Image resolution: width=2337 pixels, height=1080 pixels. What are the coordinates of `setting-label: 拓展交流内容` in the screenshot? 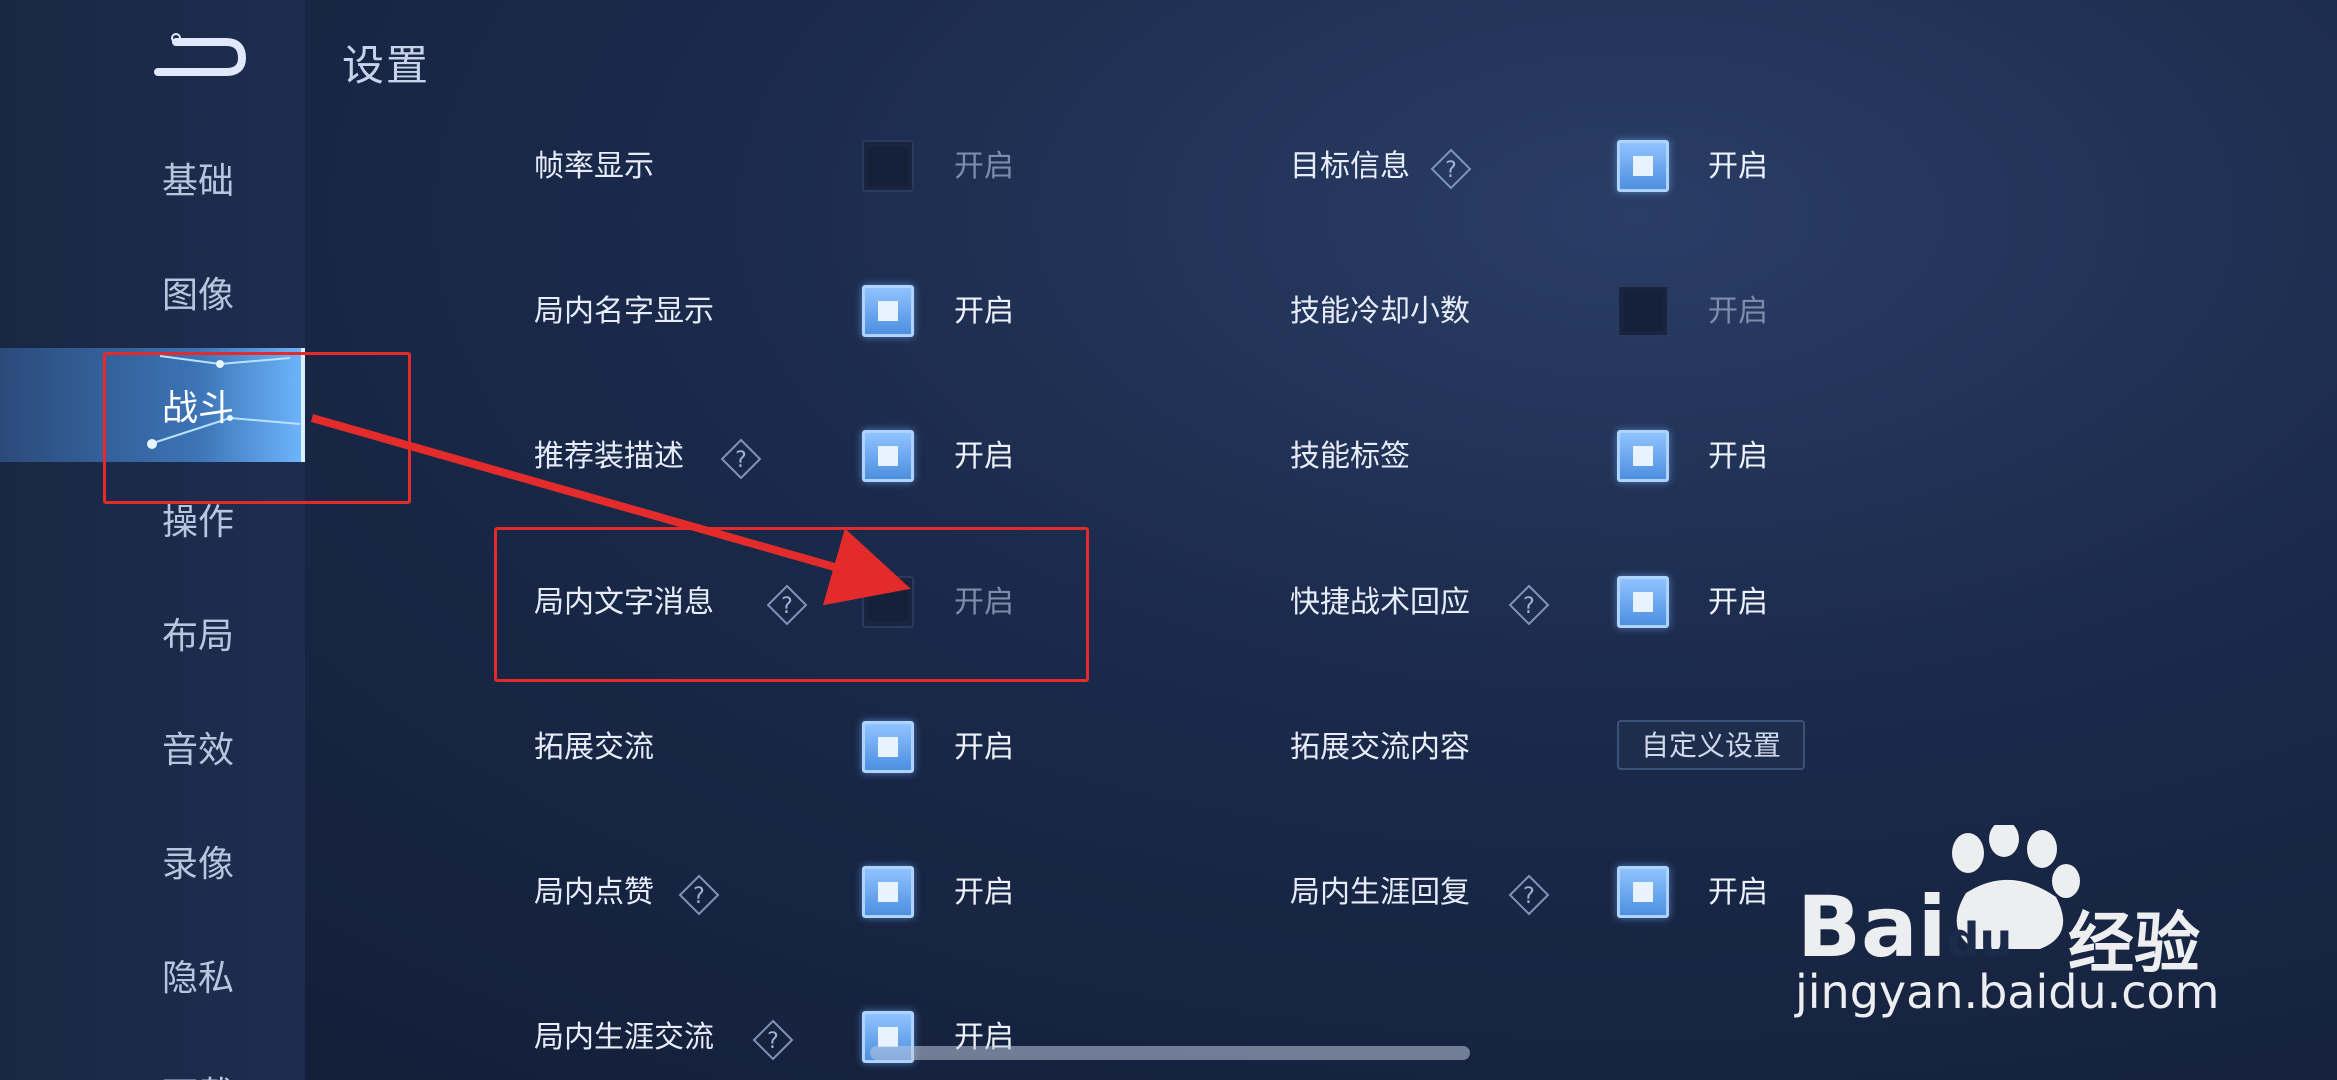 It's located at (1380, 747).